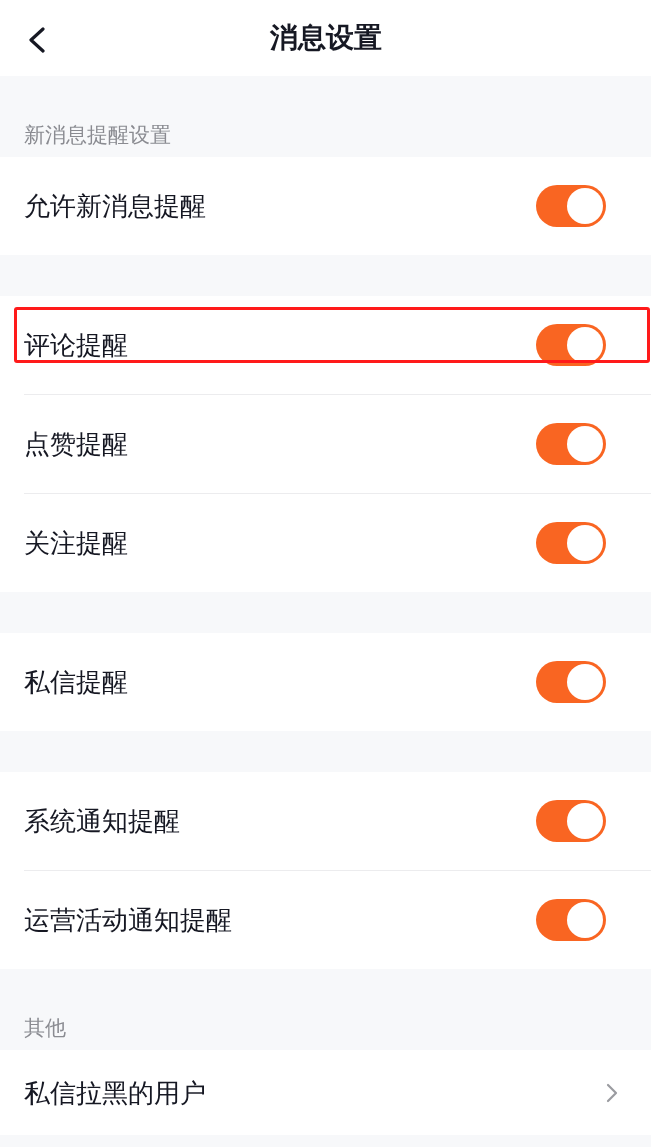  What do you see at coordinates (128, 920) in the screenshot?
I see `setting-label: 运营活动通知提醒` at bounding box center [128, 920].